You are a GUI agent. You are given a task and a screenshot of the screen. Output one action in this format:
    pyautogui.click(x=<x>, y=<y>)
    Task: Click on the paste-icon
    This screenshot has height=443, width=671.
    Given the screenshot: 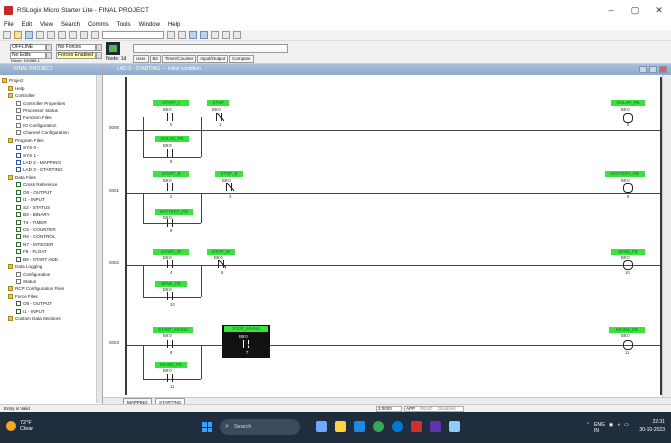 What is the action you would take?
    pyautogui.click(x=73, y=35)
    